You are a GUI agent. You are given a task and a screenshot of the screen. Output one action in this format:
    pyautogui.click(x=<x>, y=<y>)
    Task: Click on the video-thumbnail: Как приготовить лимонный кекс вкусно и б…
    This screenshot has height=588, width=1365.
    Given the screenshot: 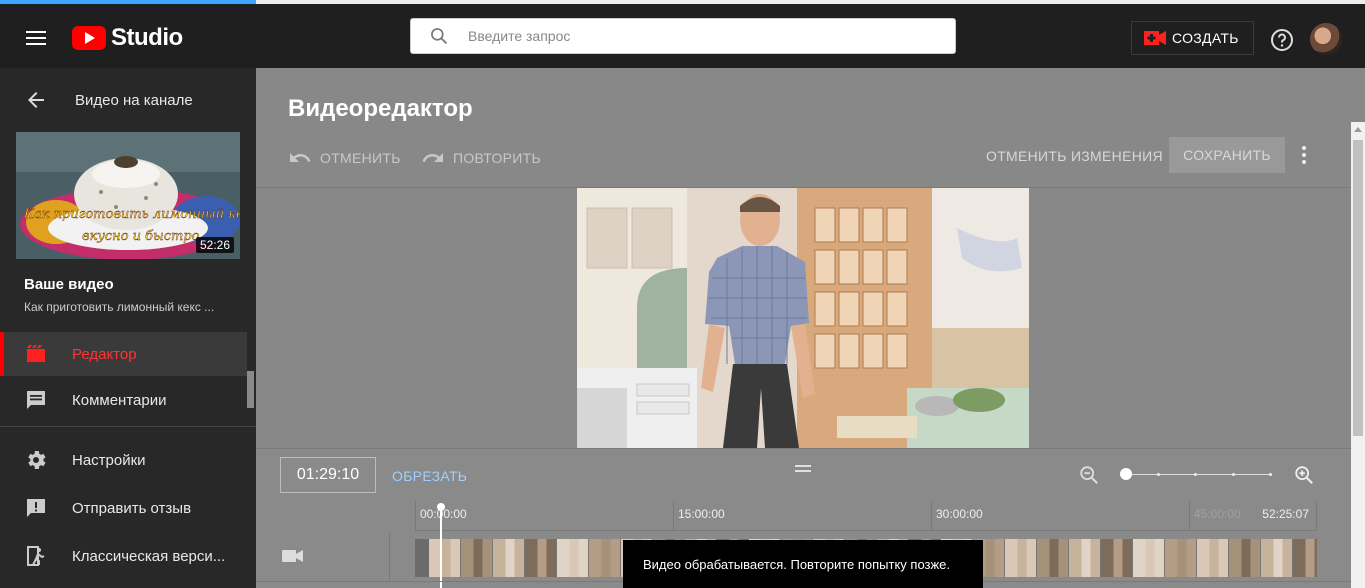 What is the action you would take?
    pyautogui.click(x=128, y=195)
    